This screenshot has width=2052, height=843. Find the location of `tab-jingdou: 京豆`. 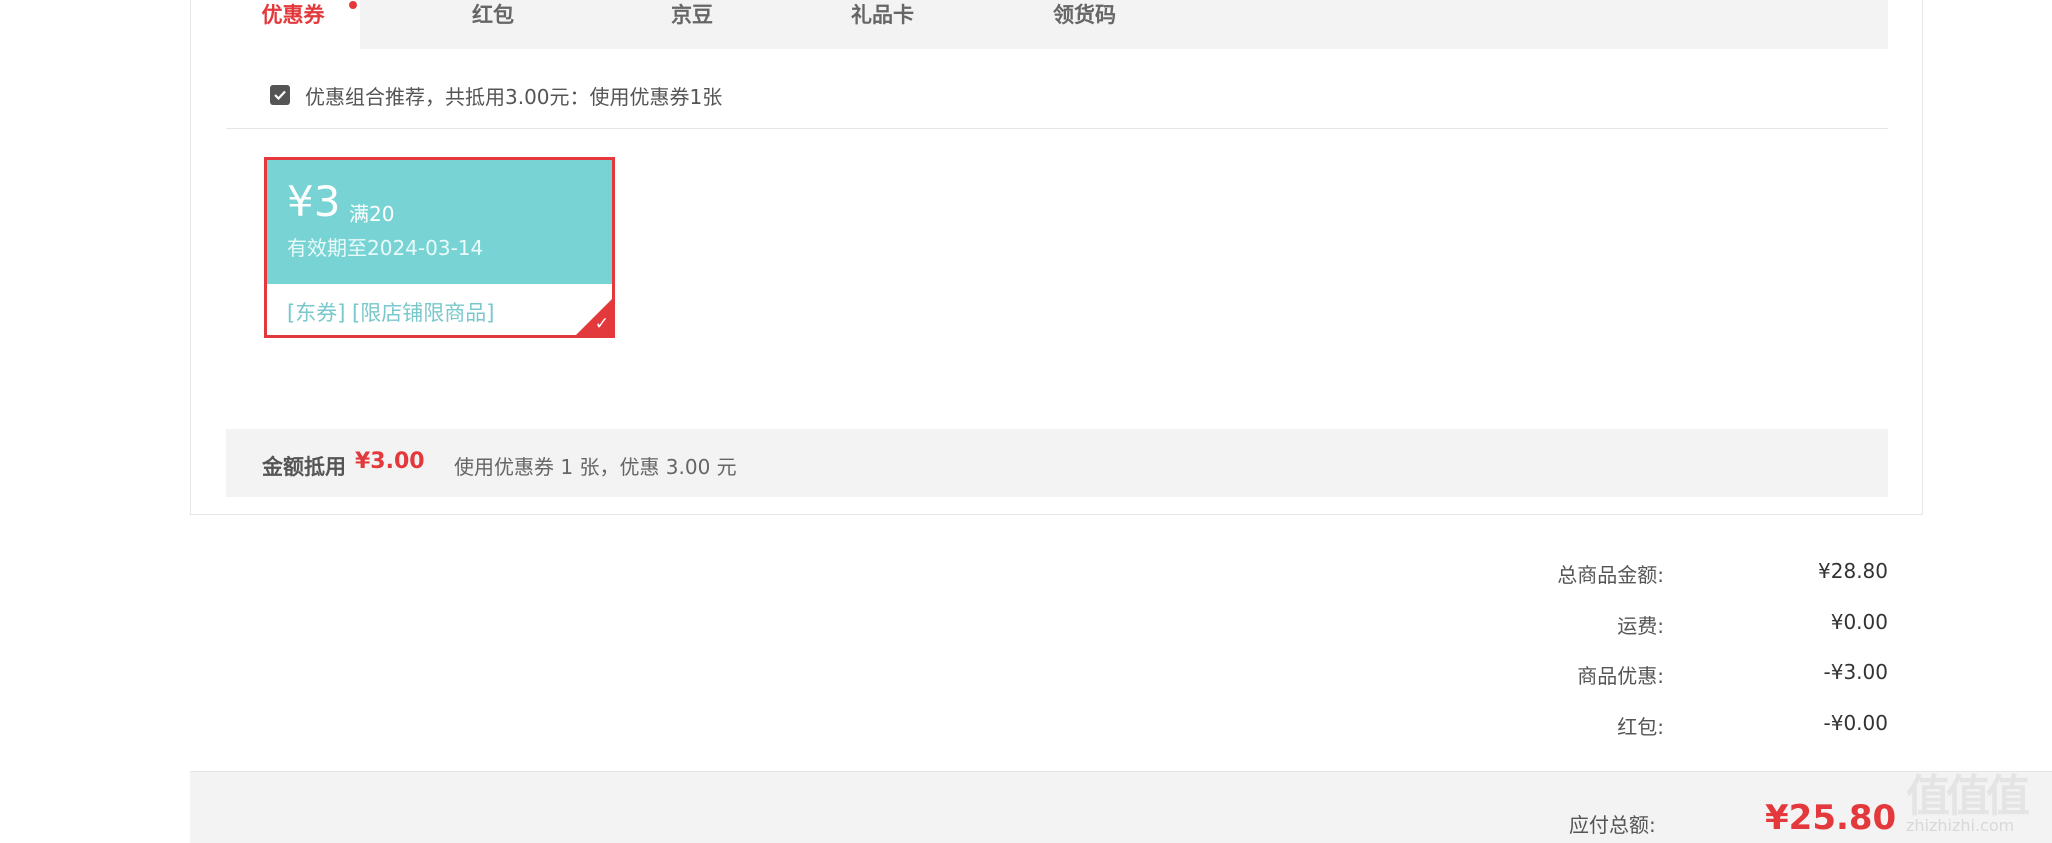

tab-jingdou: 京豆 is located at coordinates (692, 24).